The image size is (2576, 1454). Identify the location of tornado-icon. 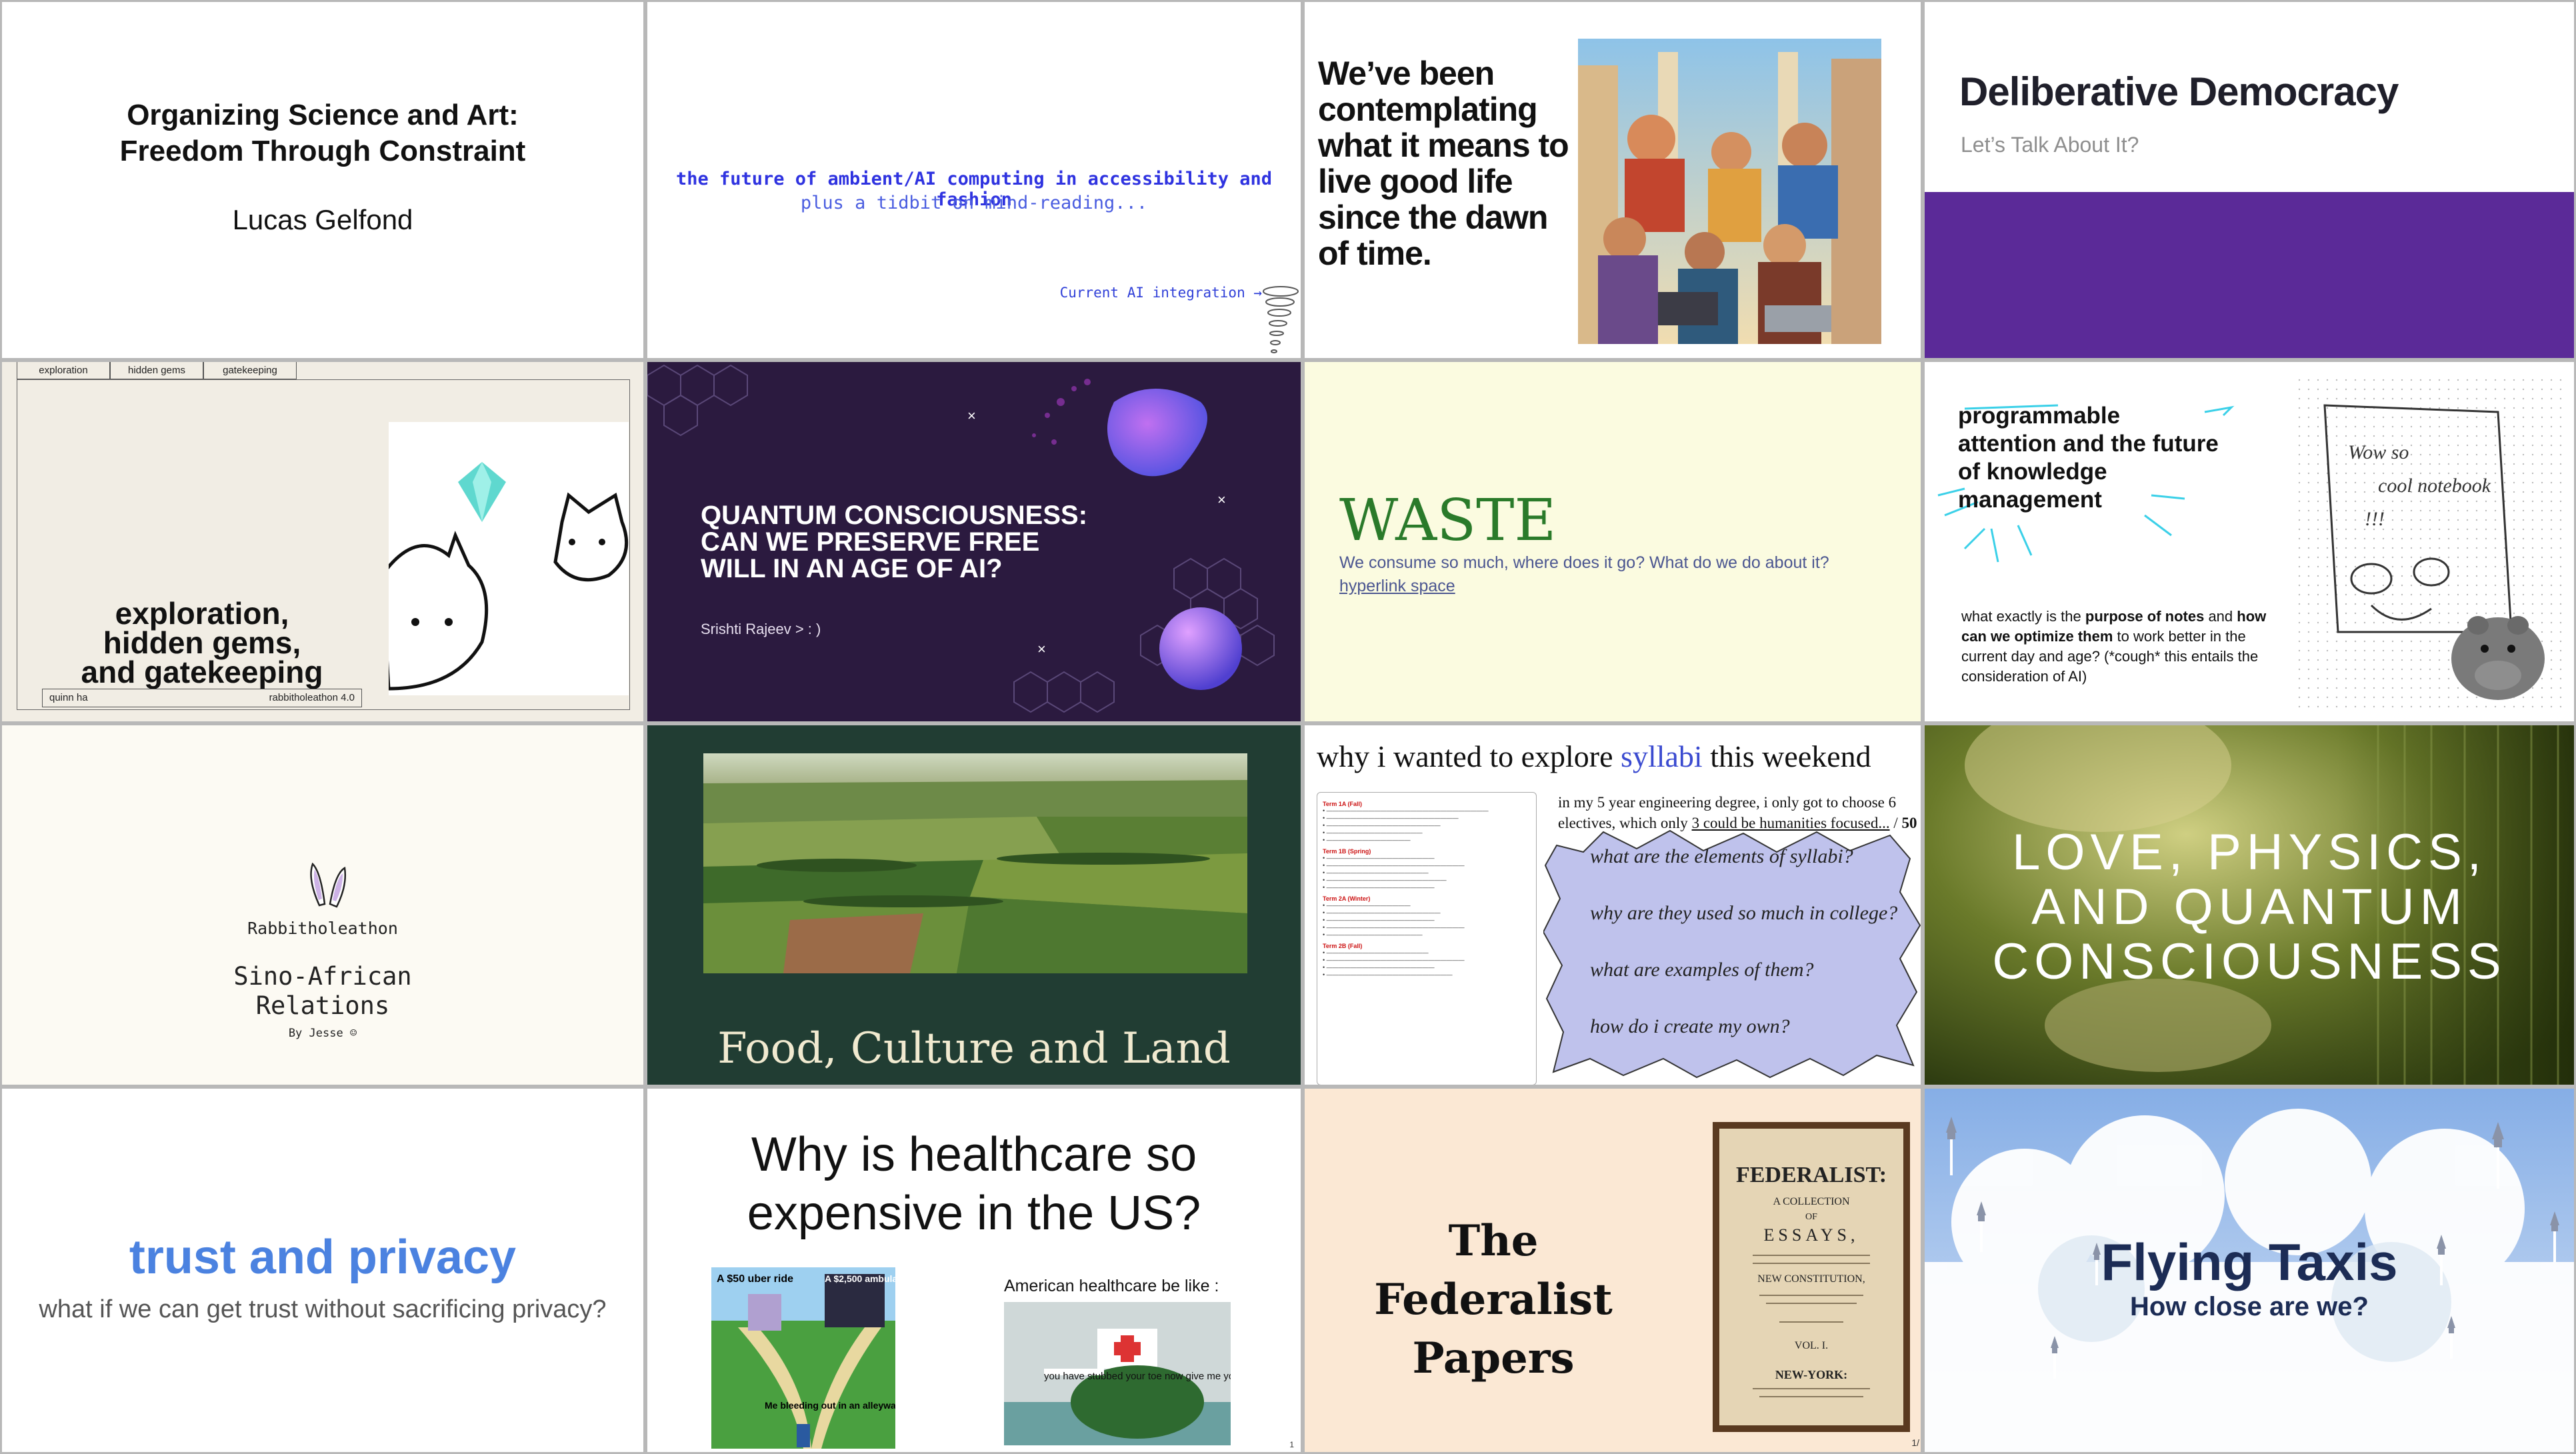
(1281, 319).